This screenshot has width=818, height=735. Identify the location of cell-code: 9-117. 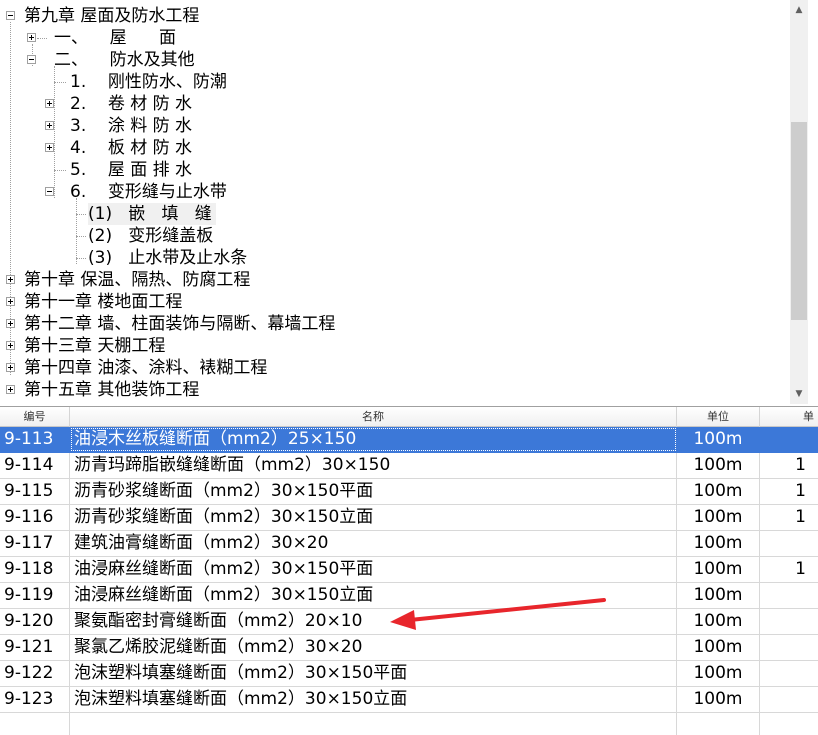
(35, 543).